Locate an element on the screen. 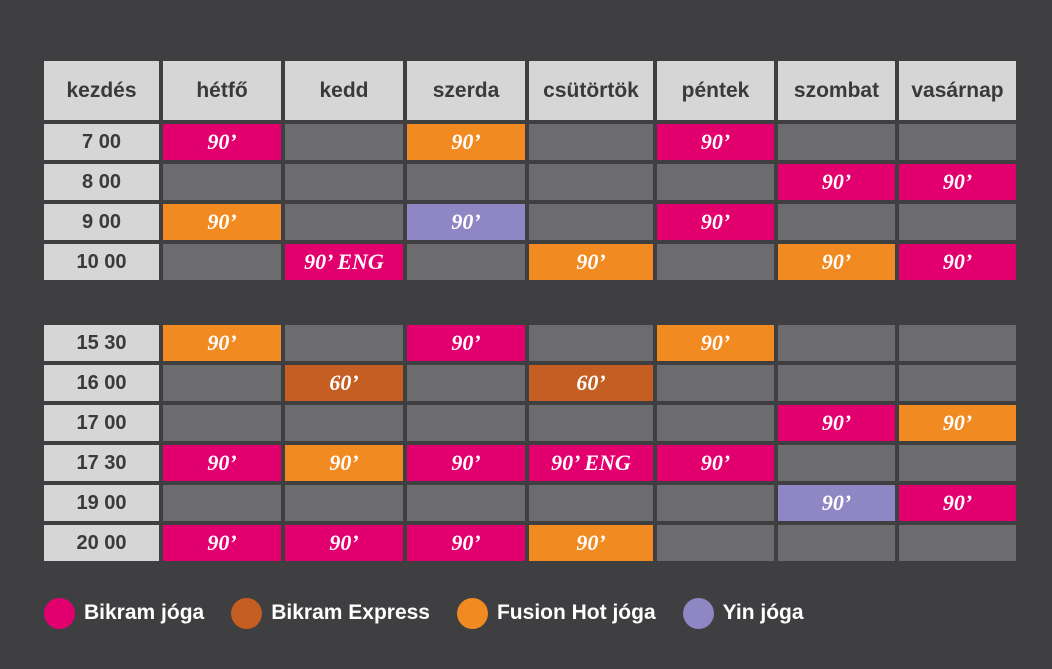 This screenshot has height=669, width=1052. time-cell: 17 00 is located at coordinates (101, 423).